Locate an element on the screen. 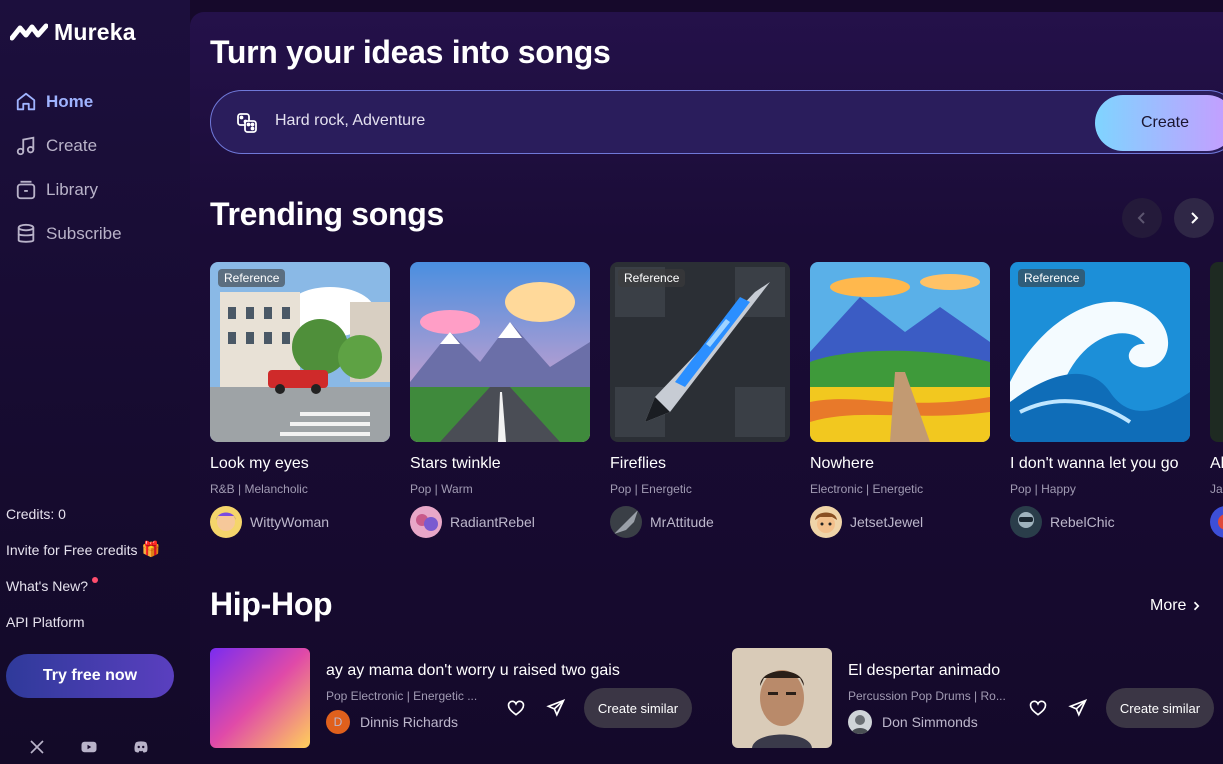 Image resolution: width=1223 pixels, height=764 pixels. song-author is located at coordinates (1216, 522).